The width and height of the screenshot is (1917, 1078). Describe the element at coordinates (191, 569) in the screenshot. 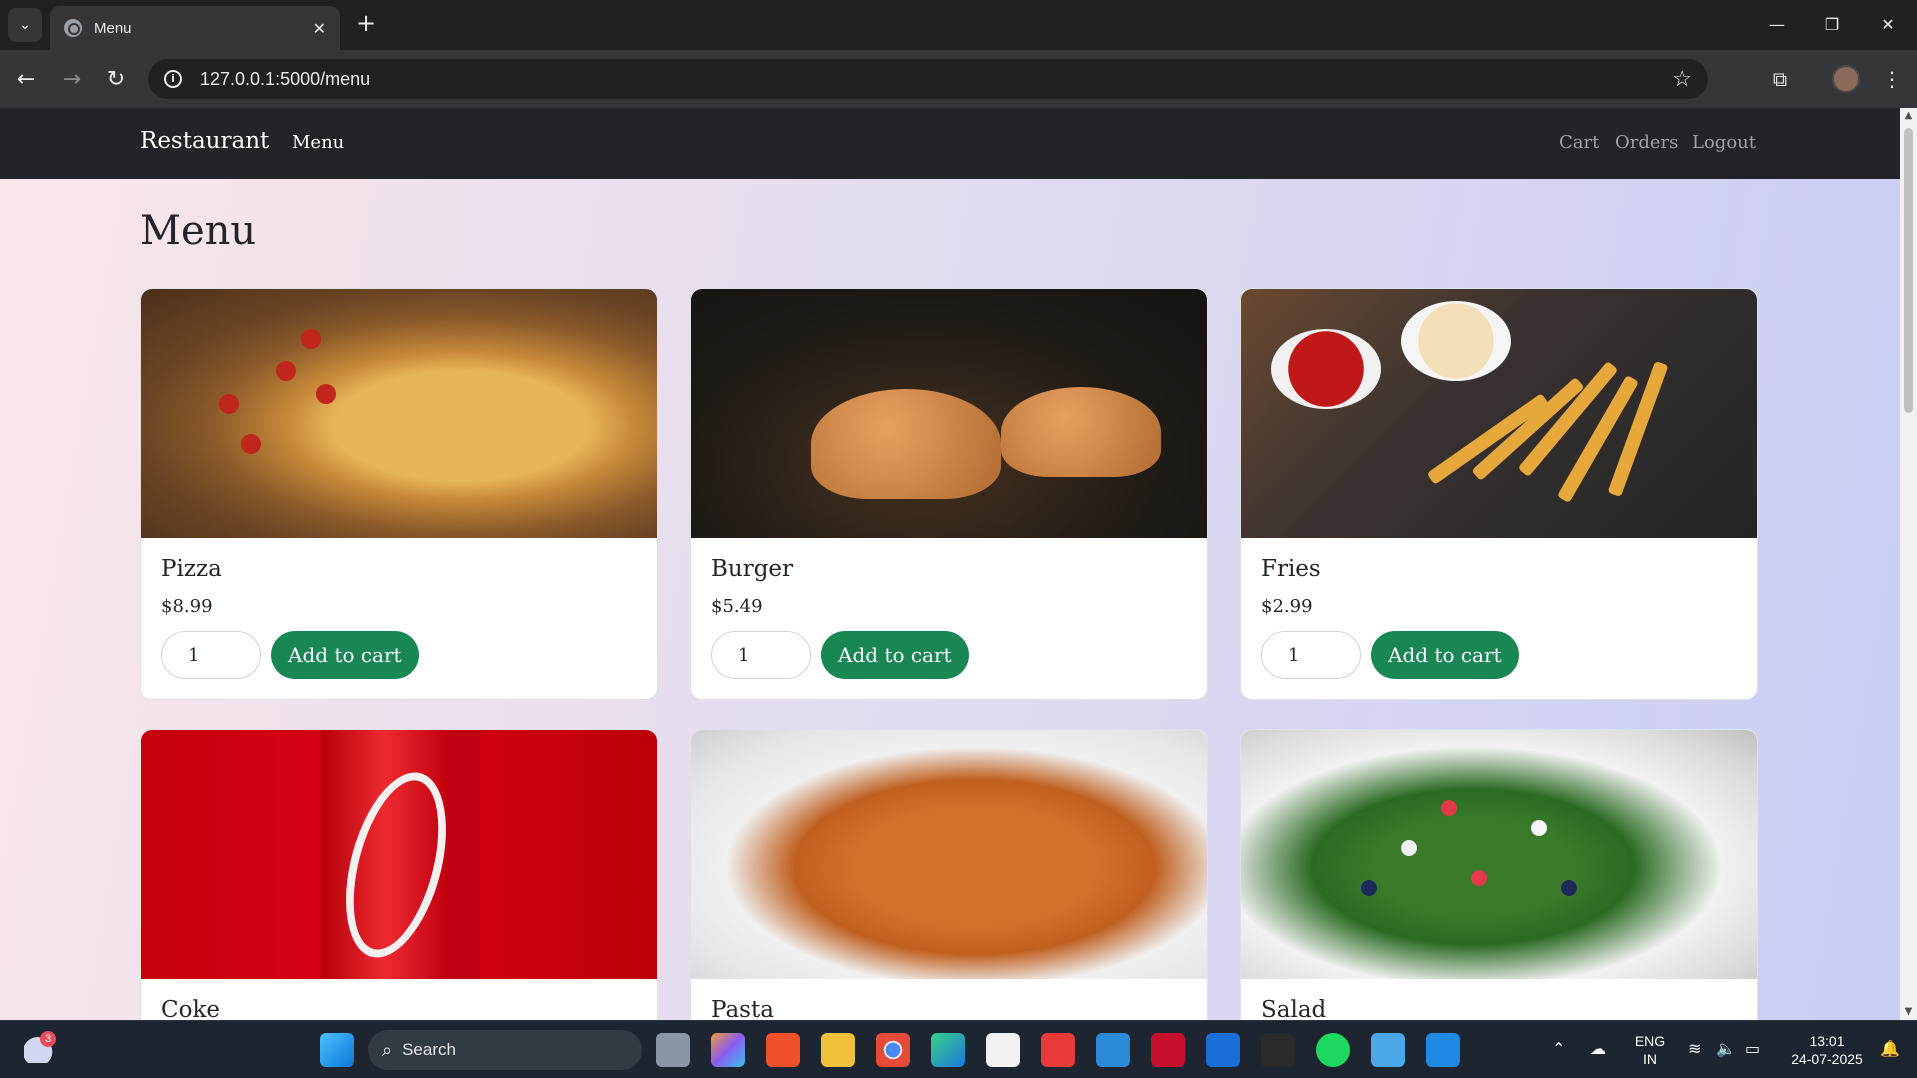

I see `item-name: Pizza` at that location.